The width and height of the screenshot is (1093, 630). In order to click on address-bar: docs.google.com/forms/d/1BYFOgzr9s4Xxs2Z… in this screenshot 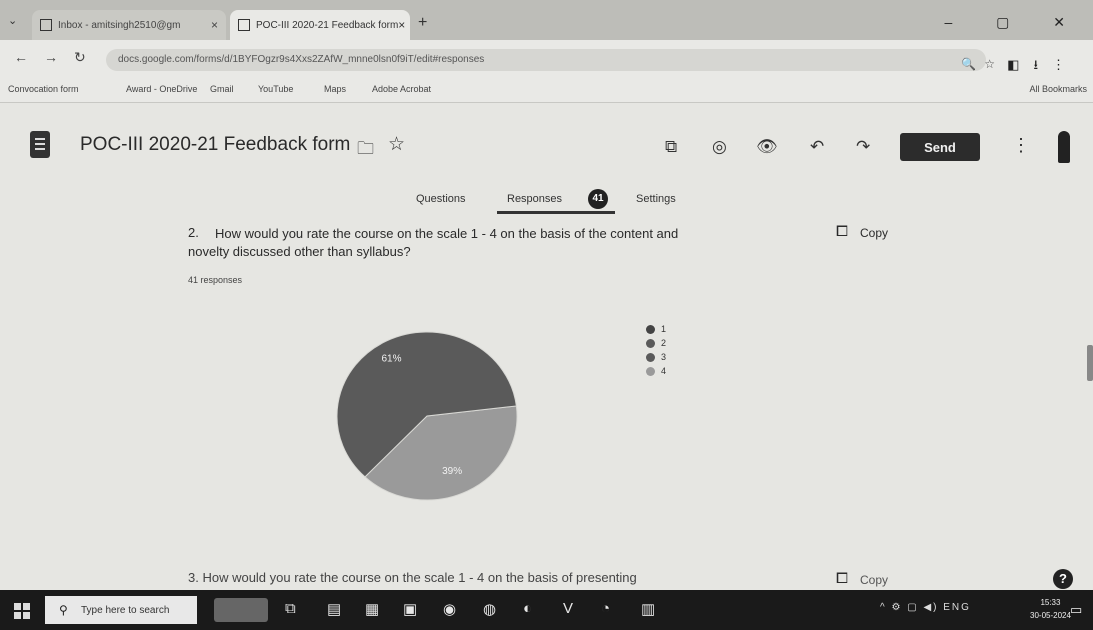, I will do `click(546, 60)`.